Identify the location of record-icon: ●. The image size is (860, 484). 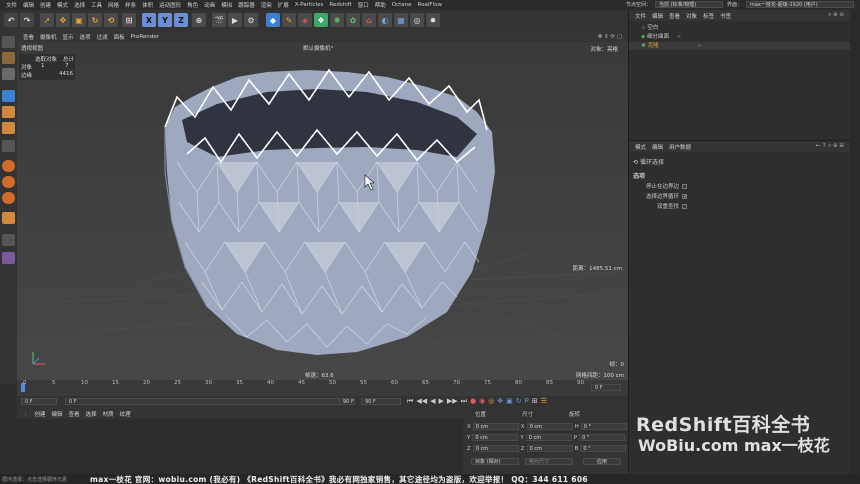
(473, 401).